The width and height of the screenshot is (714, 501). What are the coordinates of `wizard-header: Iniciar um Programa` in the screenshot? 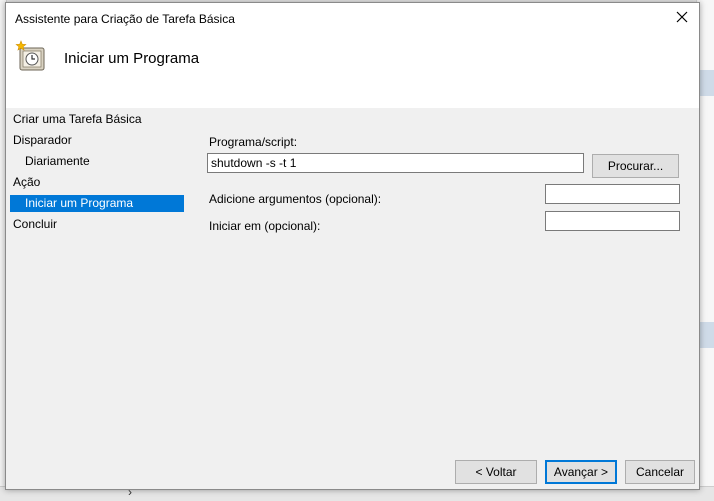 It's located at (352, 70).